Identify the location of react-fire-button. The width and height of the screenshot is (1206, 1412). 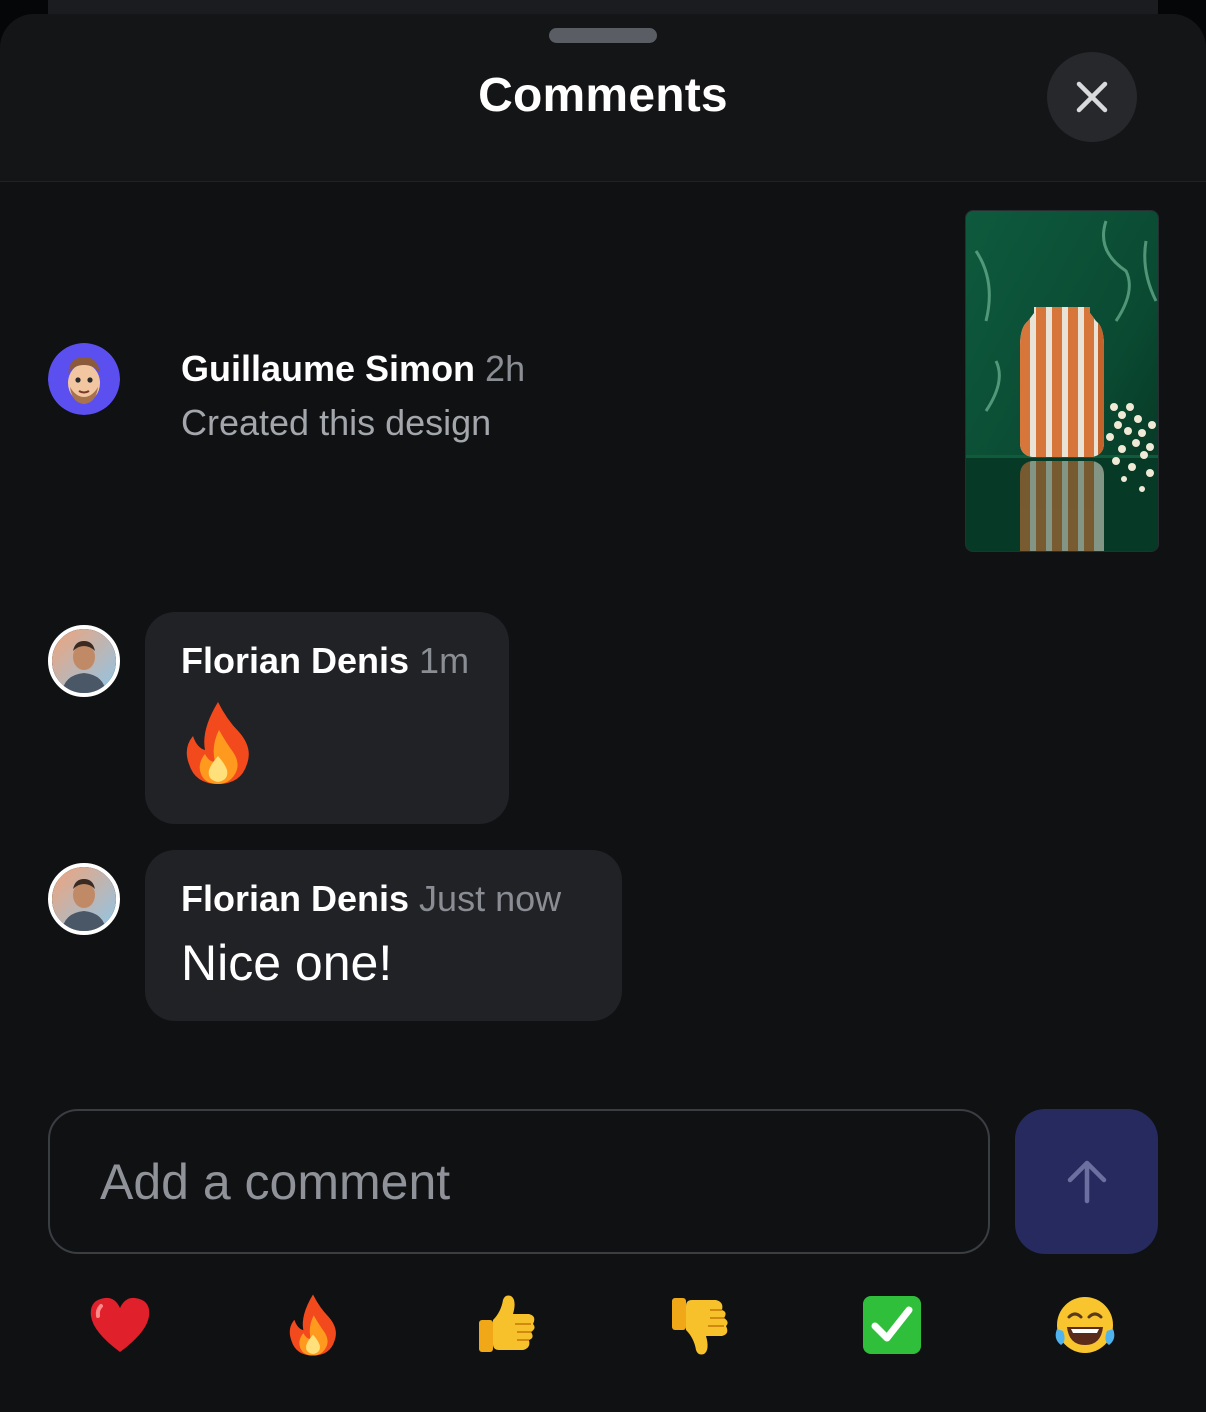
(313, 1325).